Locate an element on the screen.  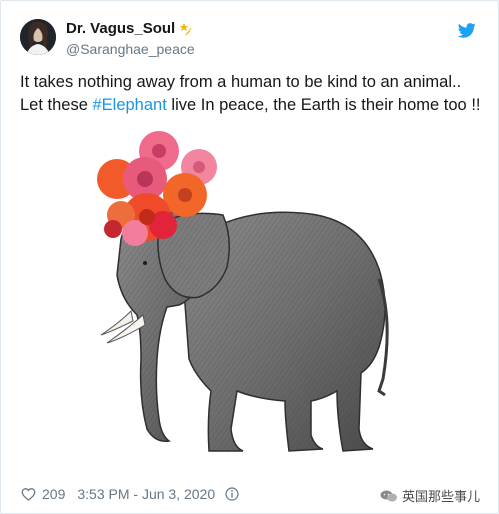
timestamp: 3:53 PM - Jun 3, 2020 is located at coordinates (146, 494).